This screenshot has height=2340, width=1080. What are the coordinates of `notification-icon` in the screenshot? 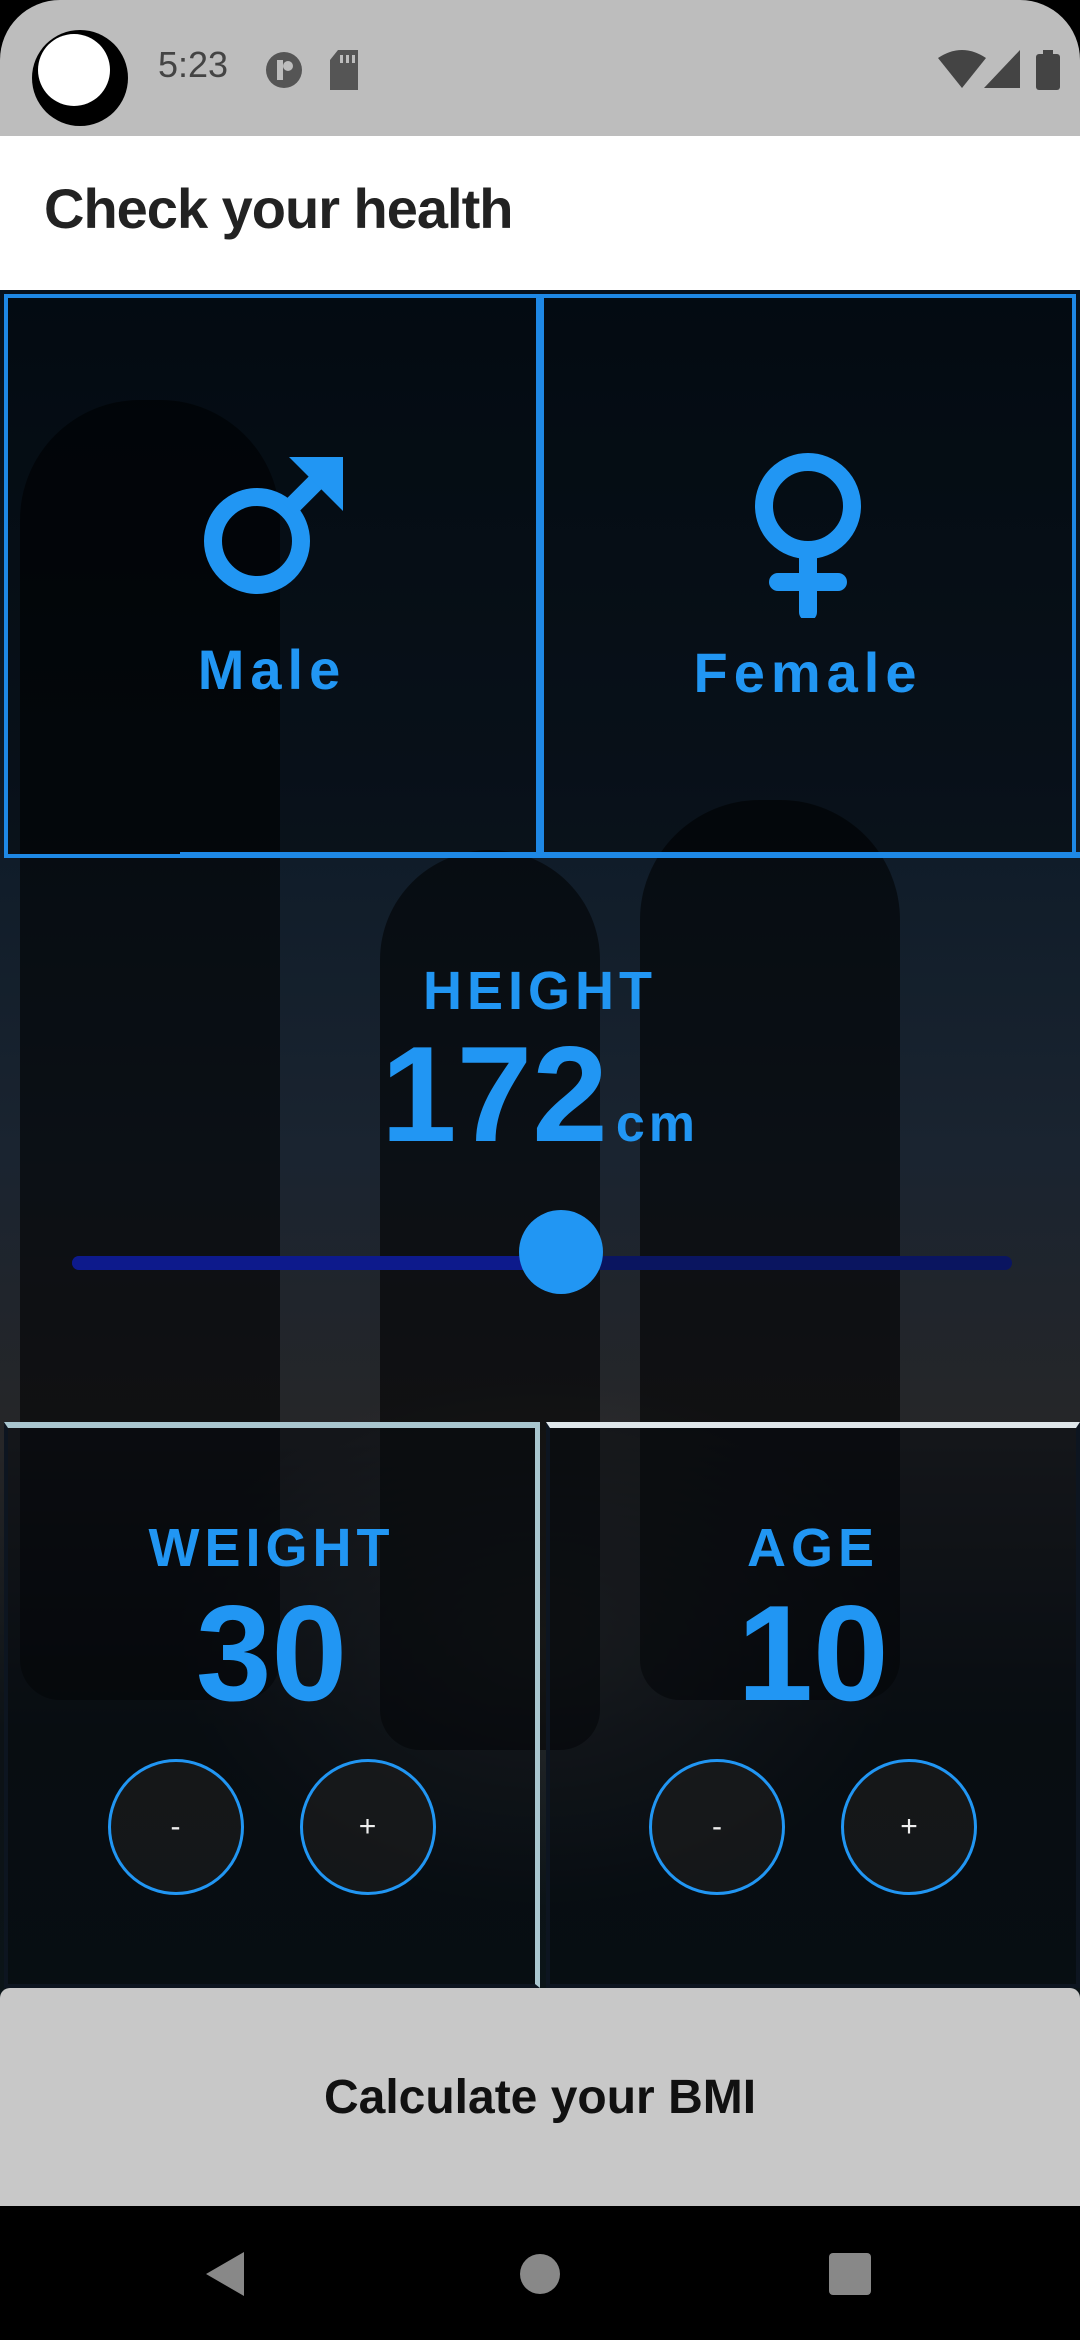 It's located at (284, 70).